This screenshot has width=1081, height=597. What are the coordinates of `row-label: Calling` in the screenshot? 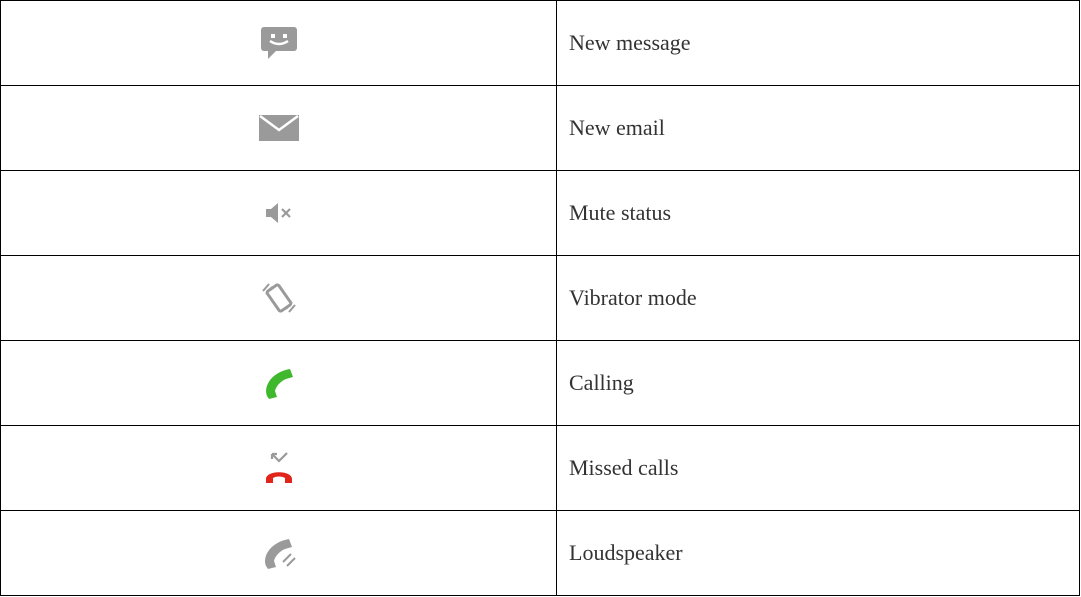 It's located at (818, 383).